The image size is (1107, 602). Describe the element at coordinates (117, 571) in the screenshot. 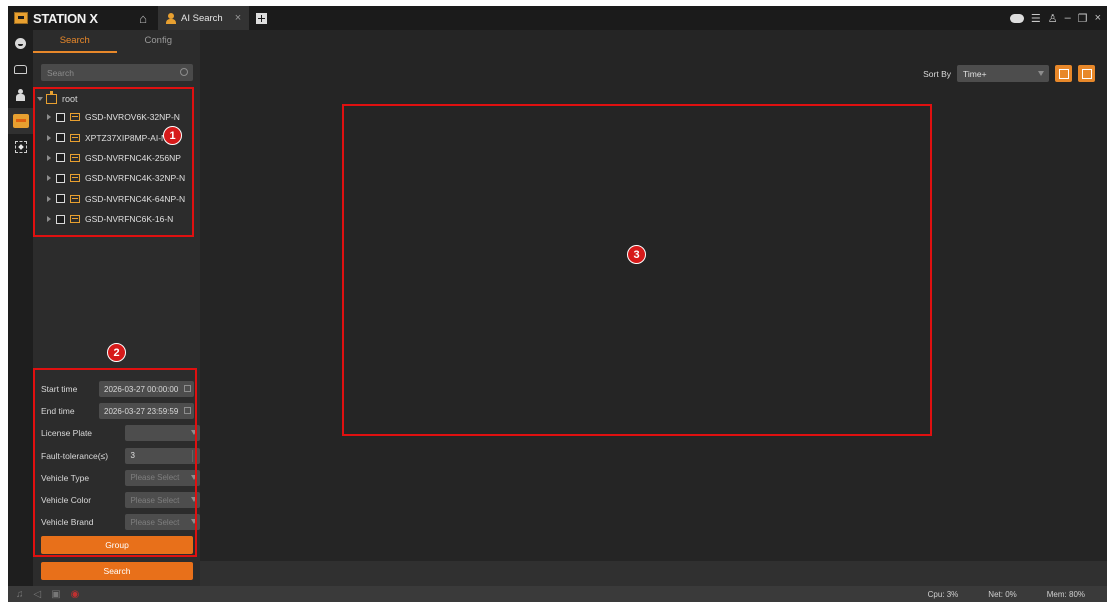

I see `search-button: Search` at that location.